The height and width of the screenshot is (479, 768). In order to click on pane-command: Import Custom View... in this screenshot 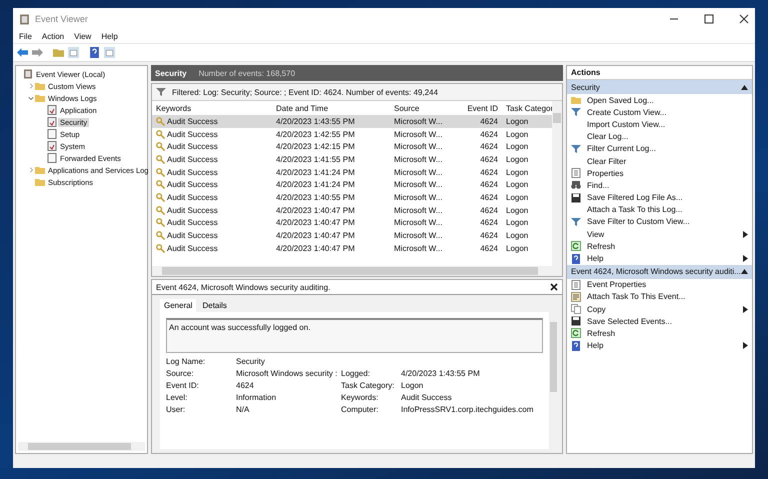, I will do `click(667, 124)`.